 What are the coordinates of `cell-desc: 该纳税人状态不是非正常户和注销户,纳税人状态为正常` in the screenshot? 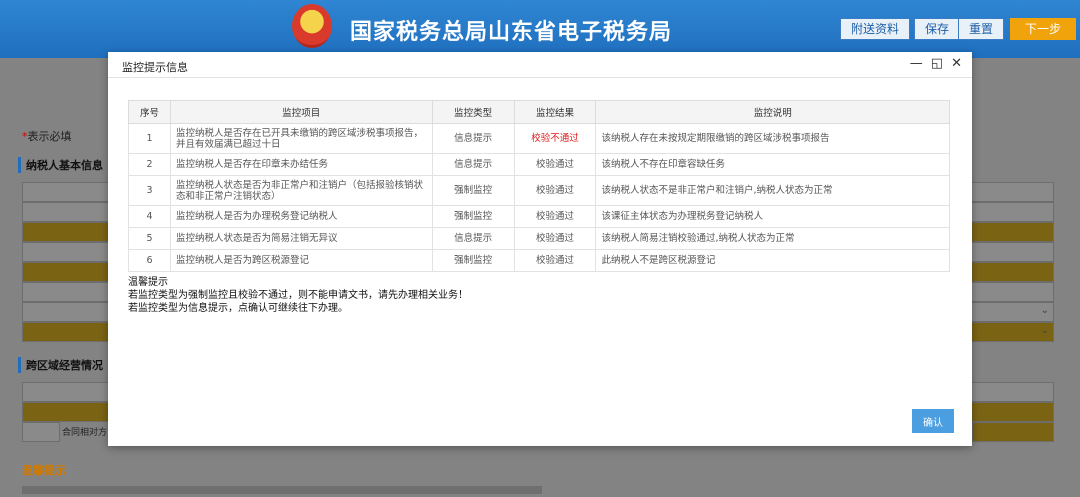 It's located at (772, 190).